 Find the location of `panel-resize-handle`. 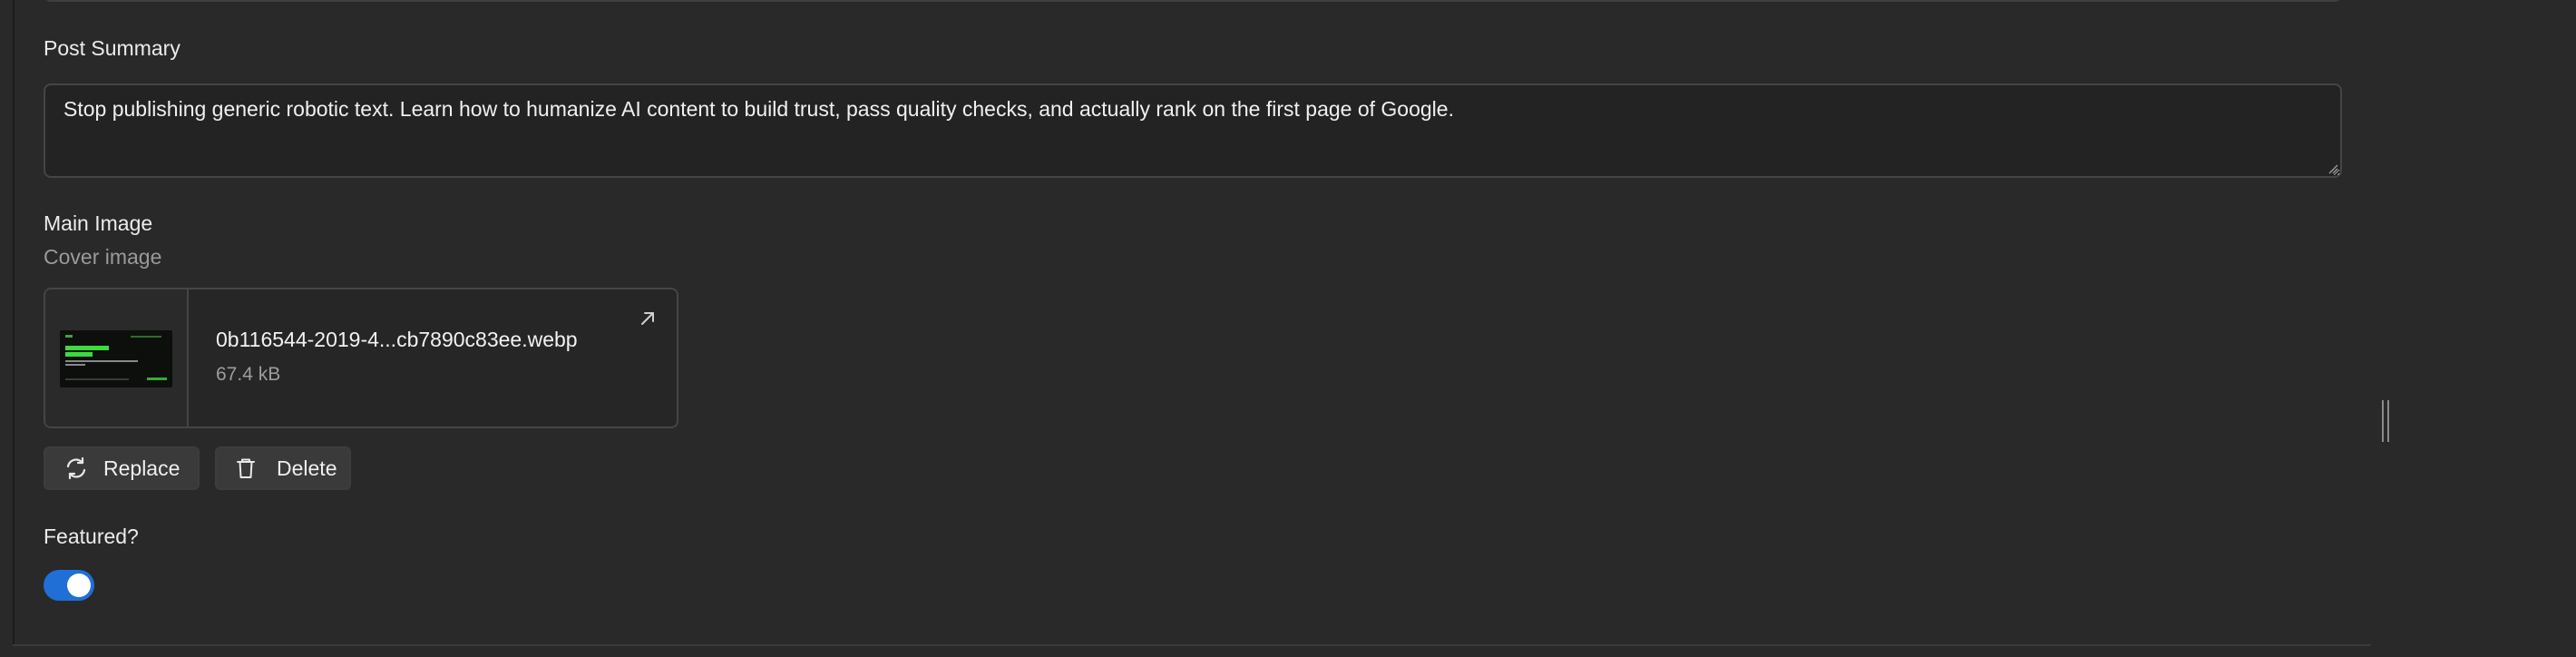

panel-resize-handle is located at coordinates (2387, 421).